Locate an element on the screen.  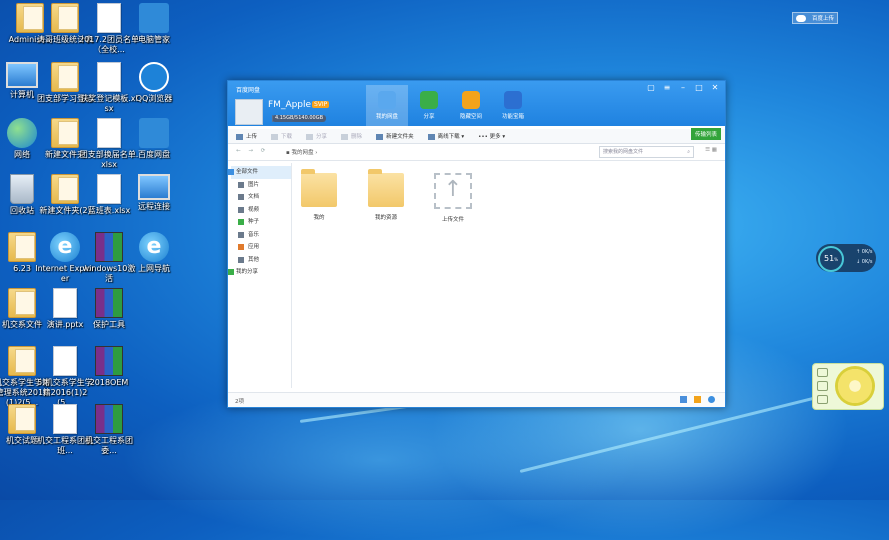
download-speed: ↓ 0K/s is located at coordinates (864, 262).